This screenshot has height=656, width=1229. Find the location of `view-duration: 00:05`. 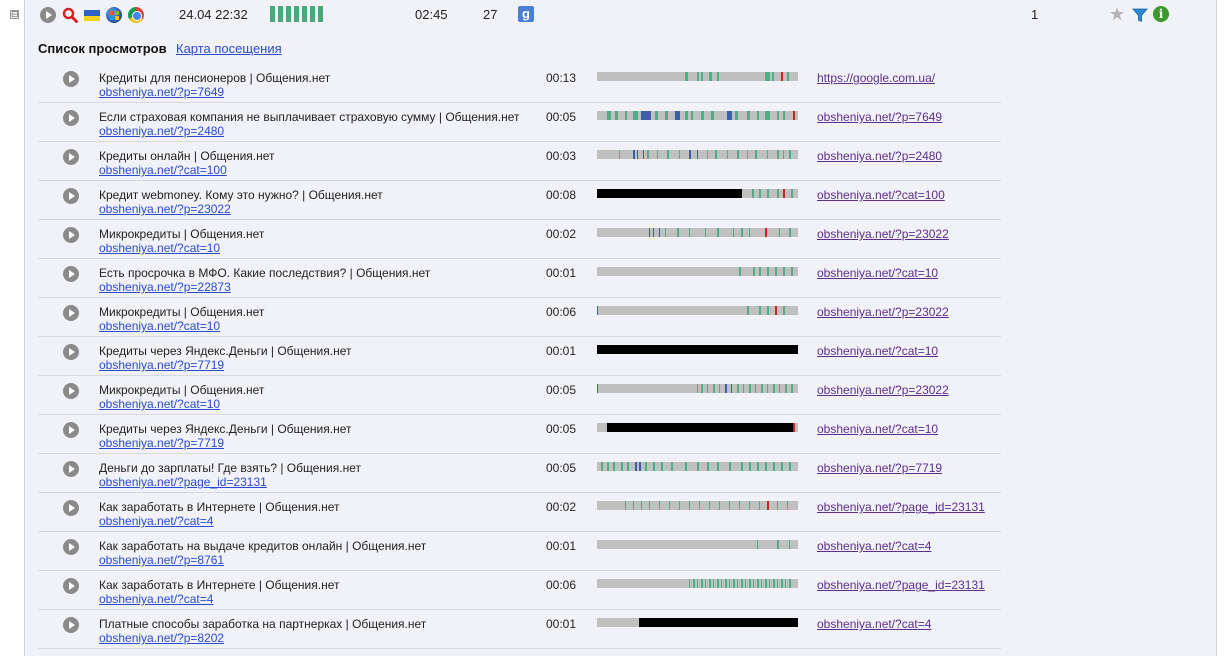

view-duration: 00:05 is located at coordinates (561, 117).